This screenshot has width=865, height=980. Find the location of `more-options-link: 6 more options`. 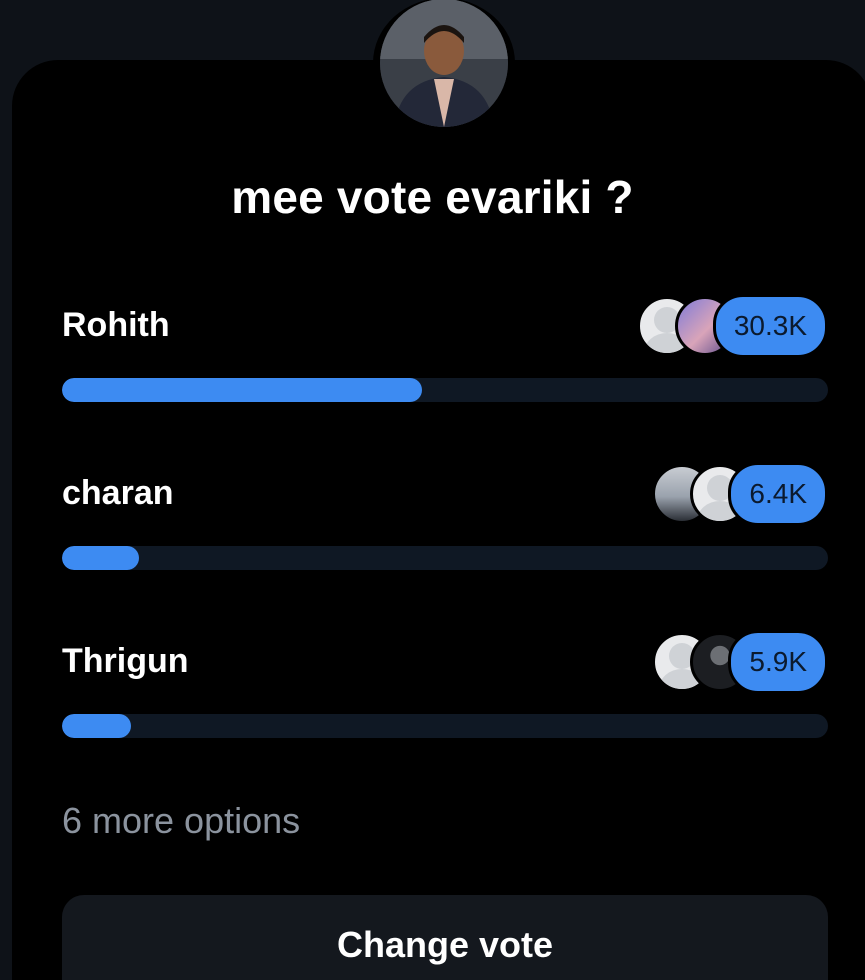

more-options-link: 6 more options is located at coordinates (181, 821).